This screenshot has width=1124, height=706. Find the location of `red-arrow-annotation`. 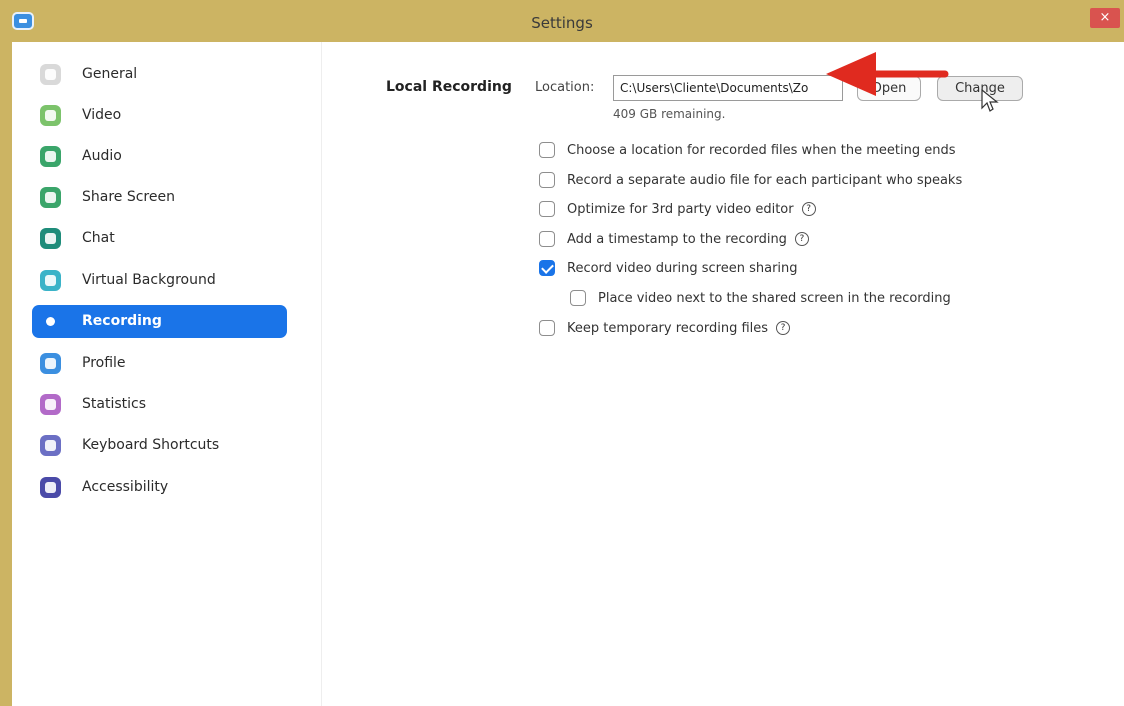

red-arrow-annotation is located at coordinates (887, 74).